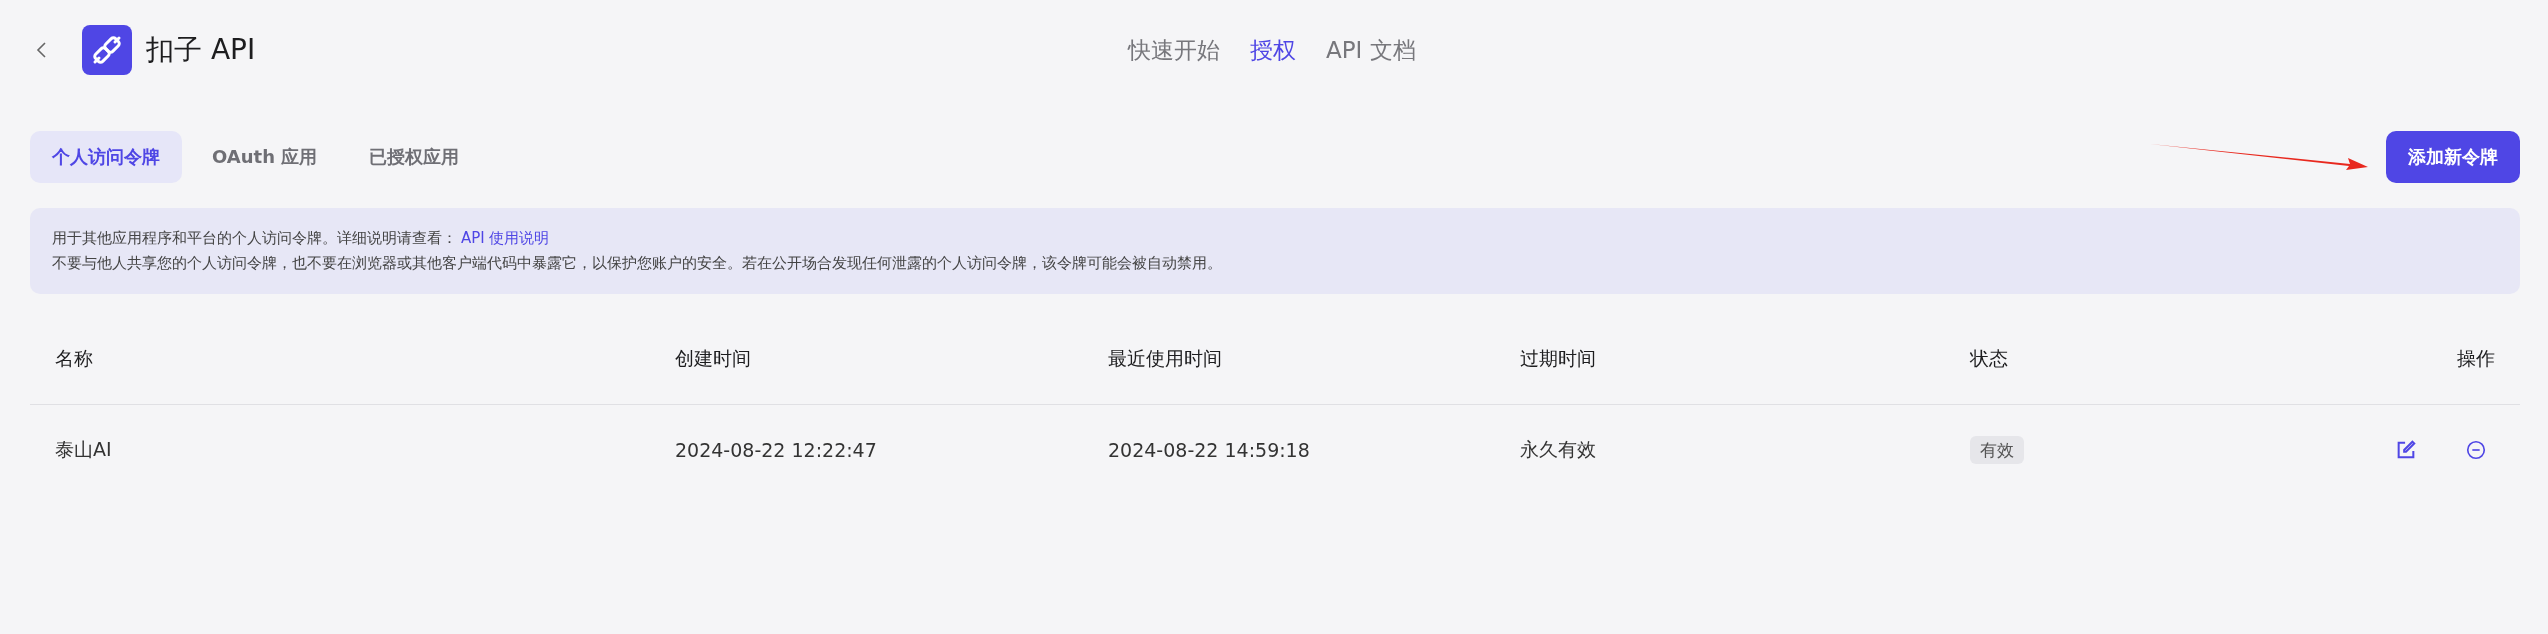  Describe the element at coordinates (1209, 450) in the screenshot. I see `table-cell-text: 2024-08-22 14:59:18` at that location.